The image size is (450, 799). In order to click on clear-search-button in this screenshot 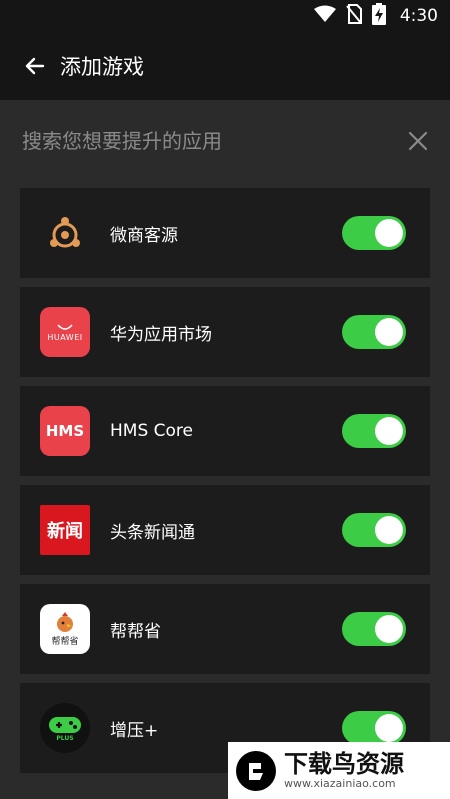, I will do `click(418, 141)`.